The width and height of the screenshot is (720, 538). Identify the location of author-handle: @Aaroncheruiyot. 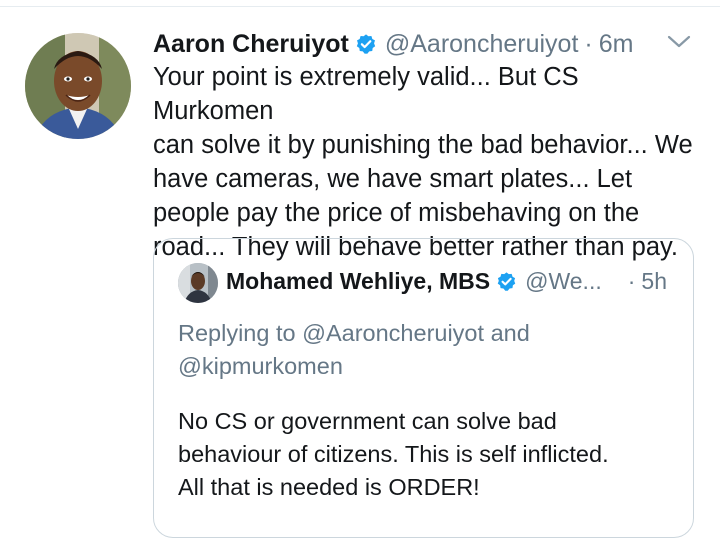
(482, 44).